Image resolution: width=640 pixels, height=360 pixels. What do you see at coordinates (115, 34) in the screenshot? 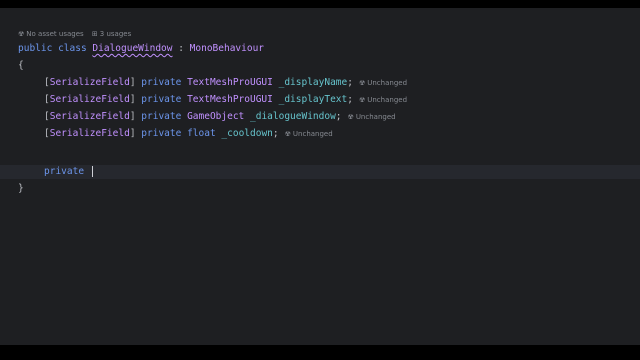
I see `usages-count-label: 3 usages` at bounding box center [115, 34].